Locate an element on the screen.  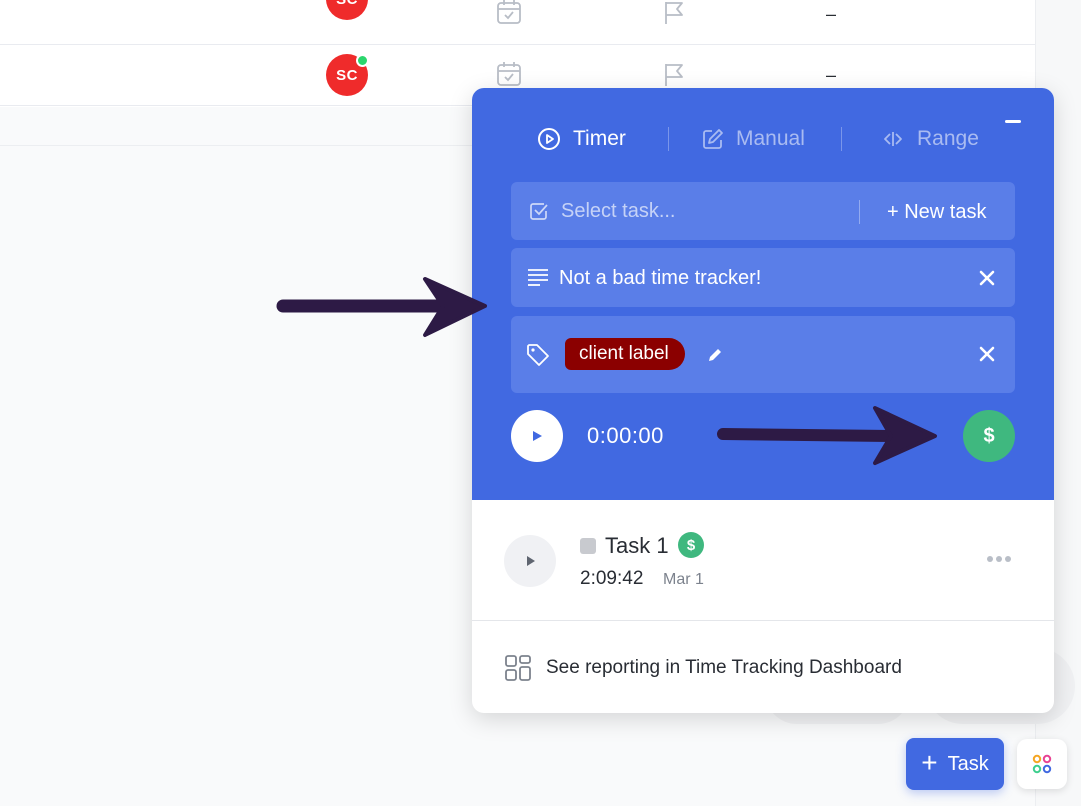
range-arrows-icon is located at coordinates (893, 139).